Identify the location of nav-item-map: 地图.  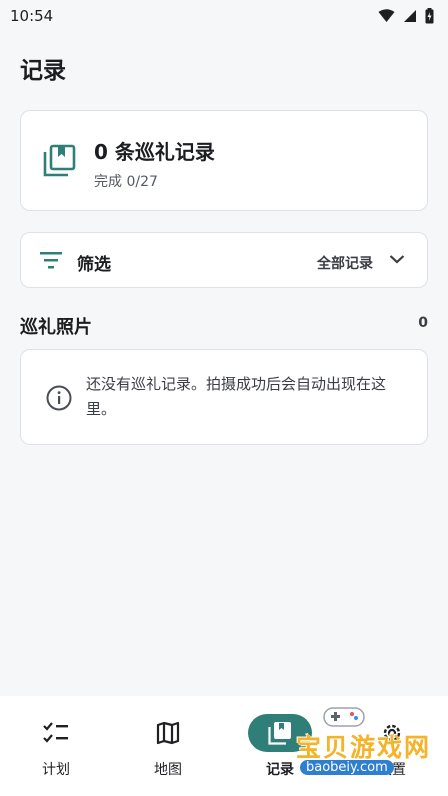
(168, 746).